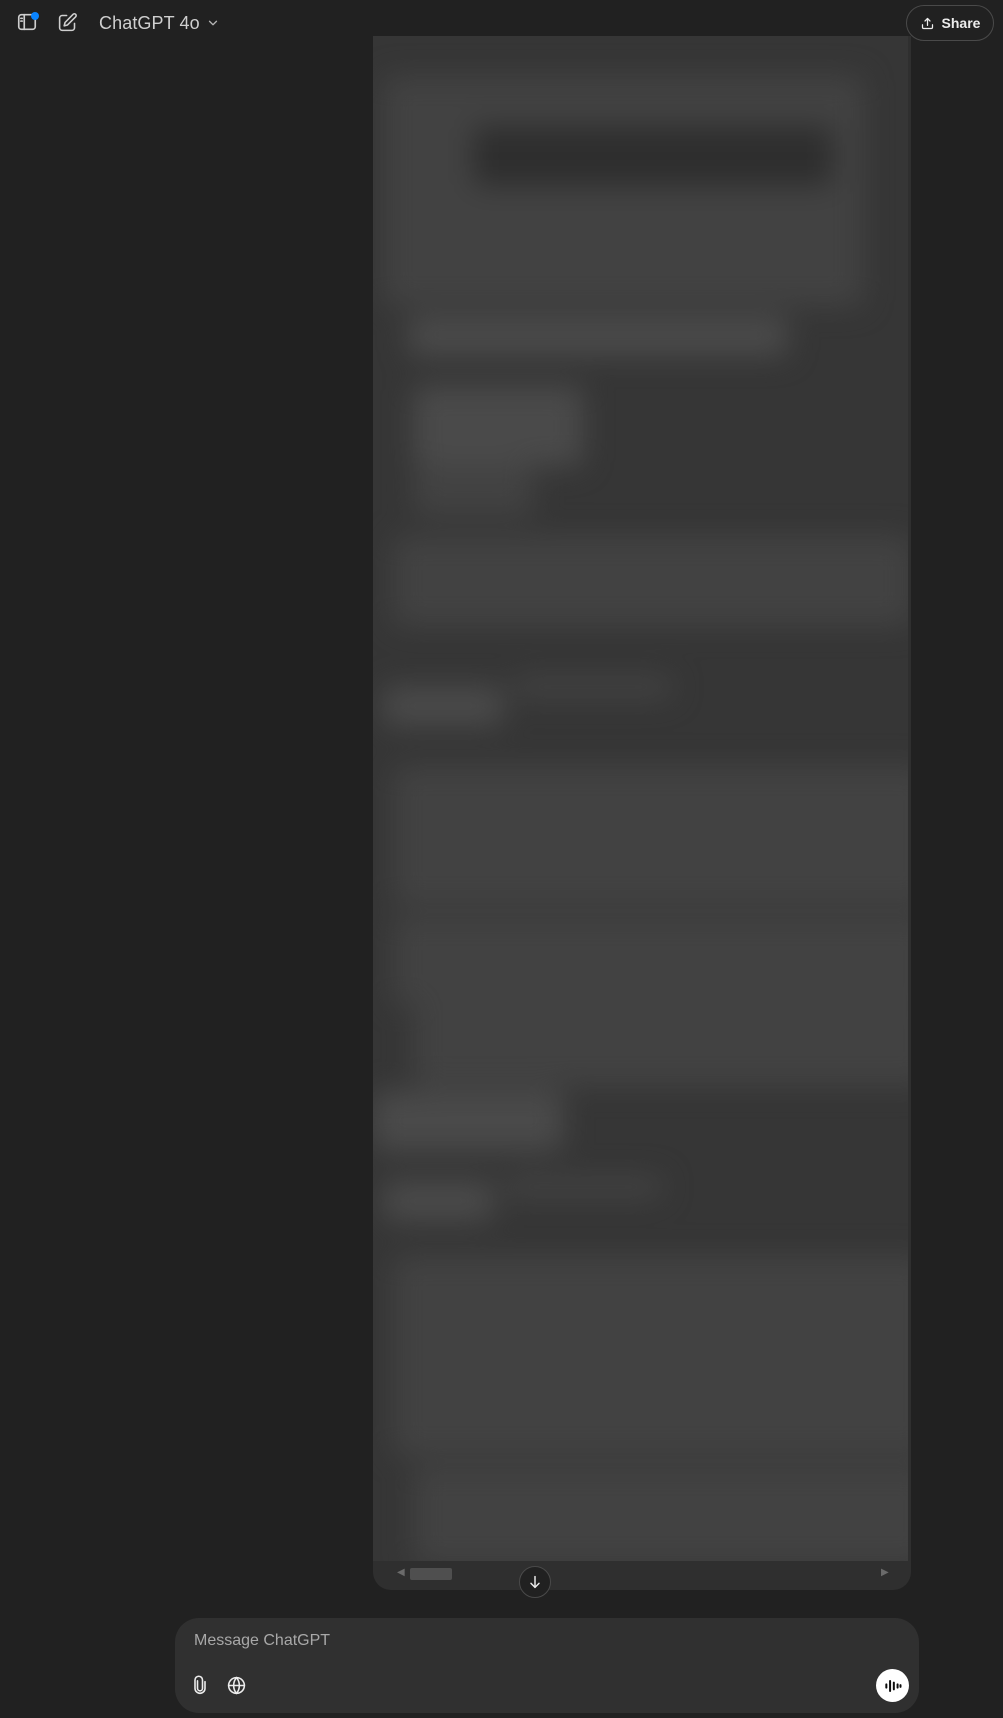 The image size is (1003, 1718). Describe the element at coordinates (542, 1641) in the screenshot. I see `message-input` at that location.